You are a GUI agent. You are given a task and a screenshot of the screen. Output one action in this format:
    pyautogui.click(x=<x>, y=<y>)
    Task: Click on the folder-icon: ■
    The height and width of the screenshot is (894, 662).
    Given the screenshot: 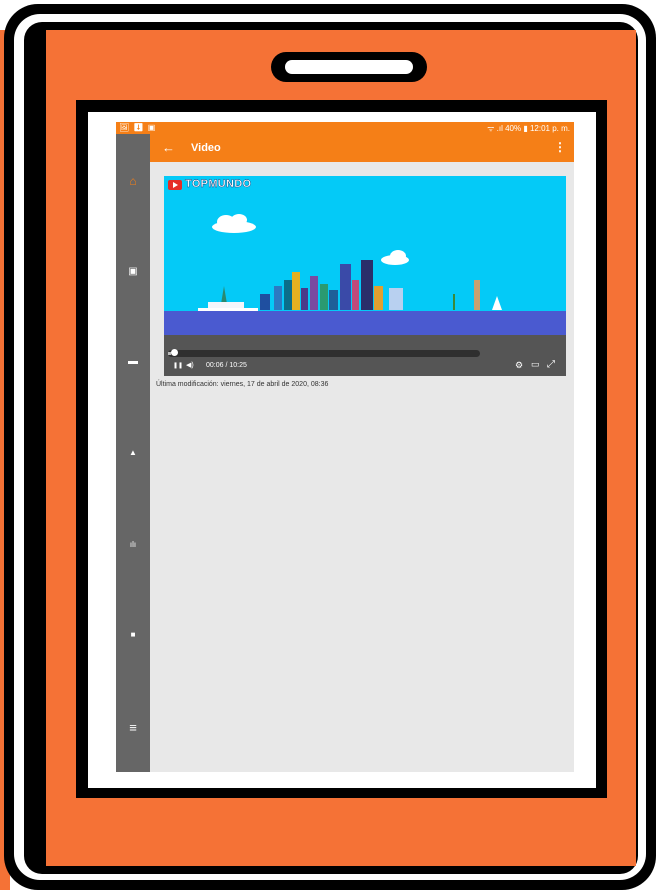 What is the action you would take?
    pyautogui.click(x=133, y=634)
    